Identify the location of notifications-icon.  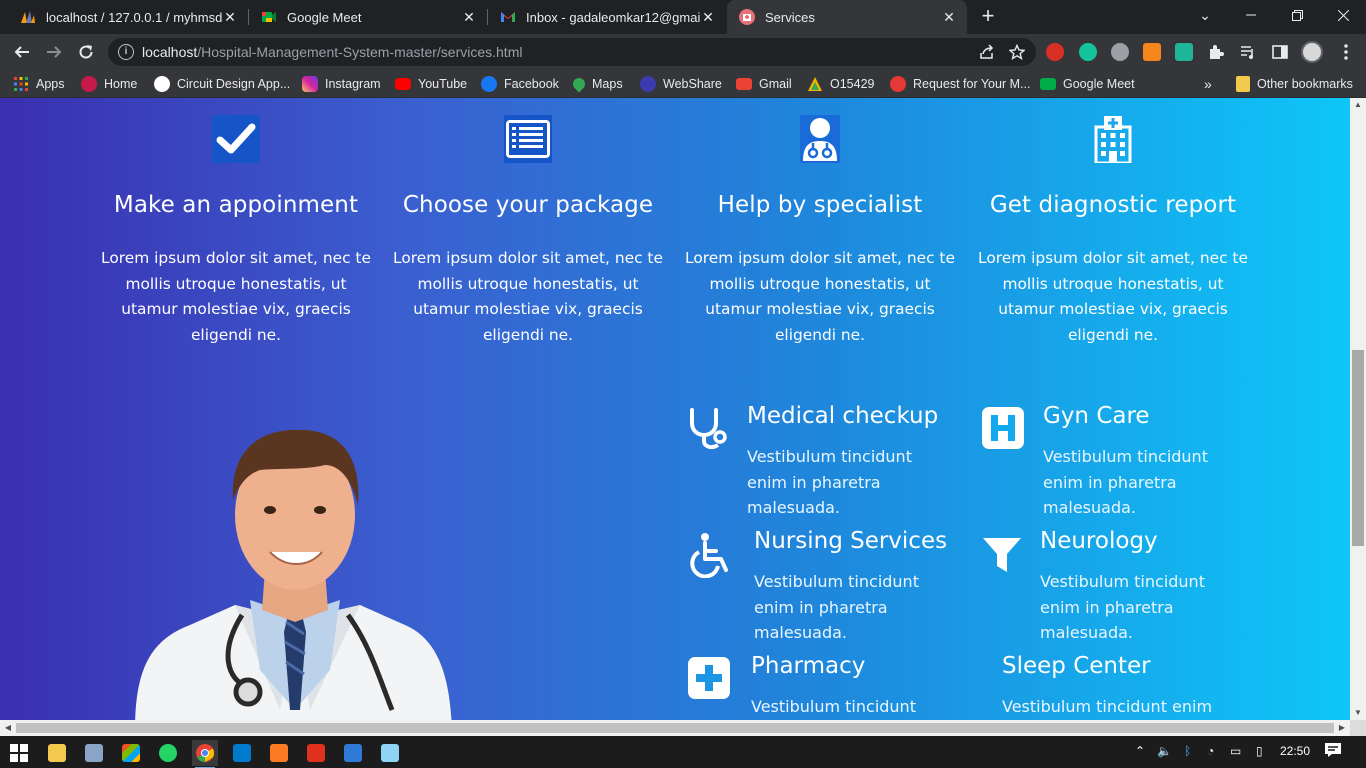
(1333, 751).